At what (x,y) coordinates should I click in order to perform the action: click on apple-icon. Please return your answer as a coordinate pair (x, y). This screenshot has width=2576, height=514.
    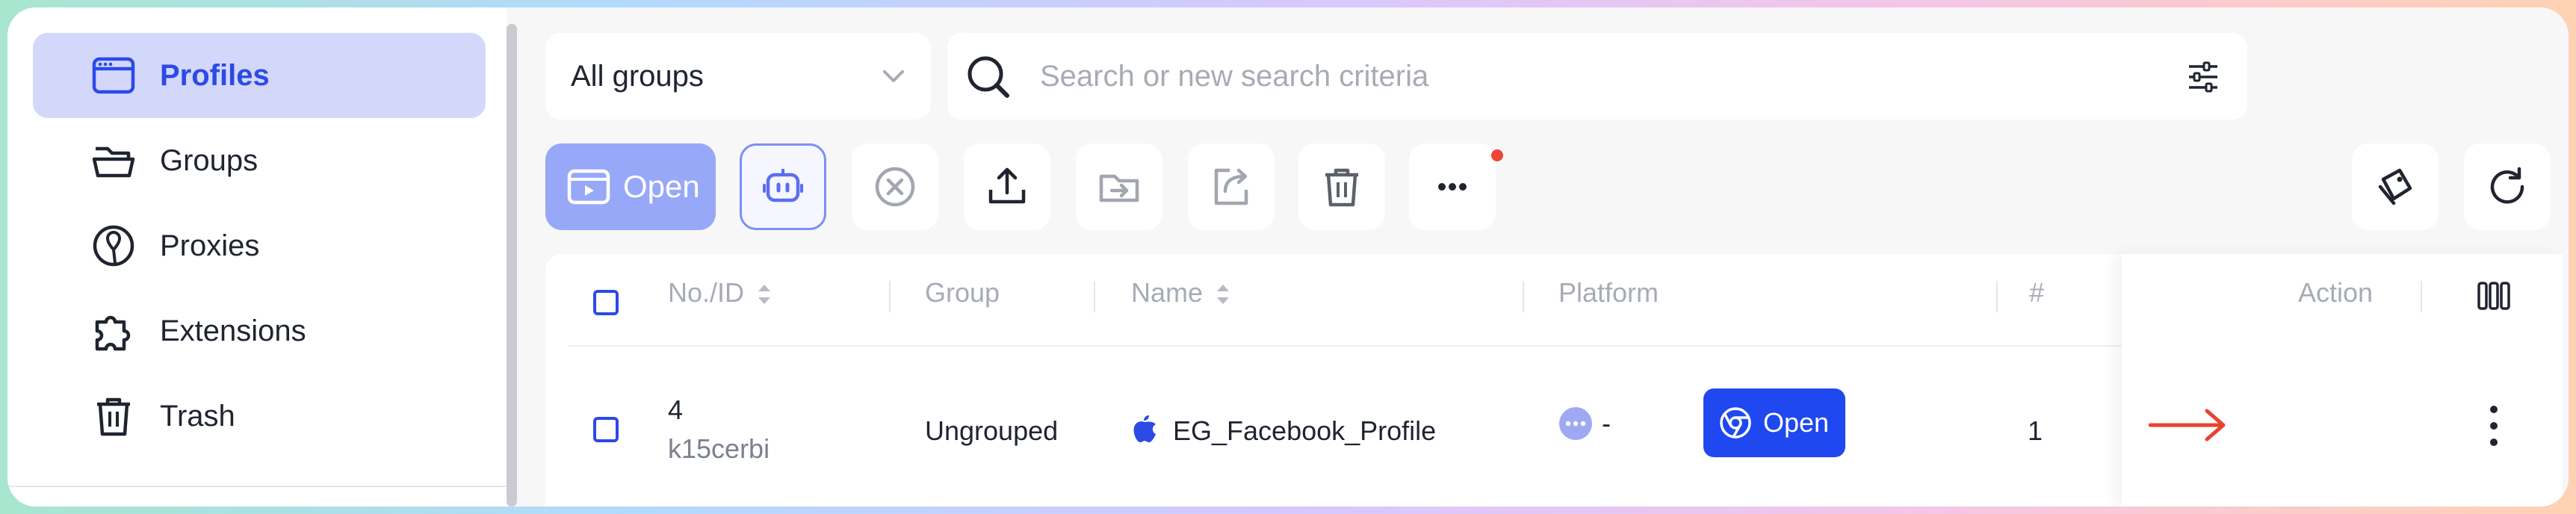
    Looking at the image, I should click on (1144, 428).